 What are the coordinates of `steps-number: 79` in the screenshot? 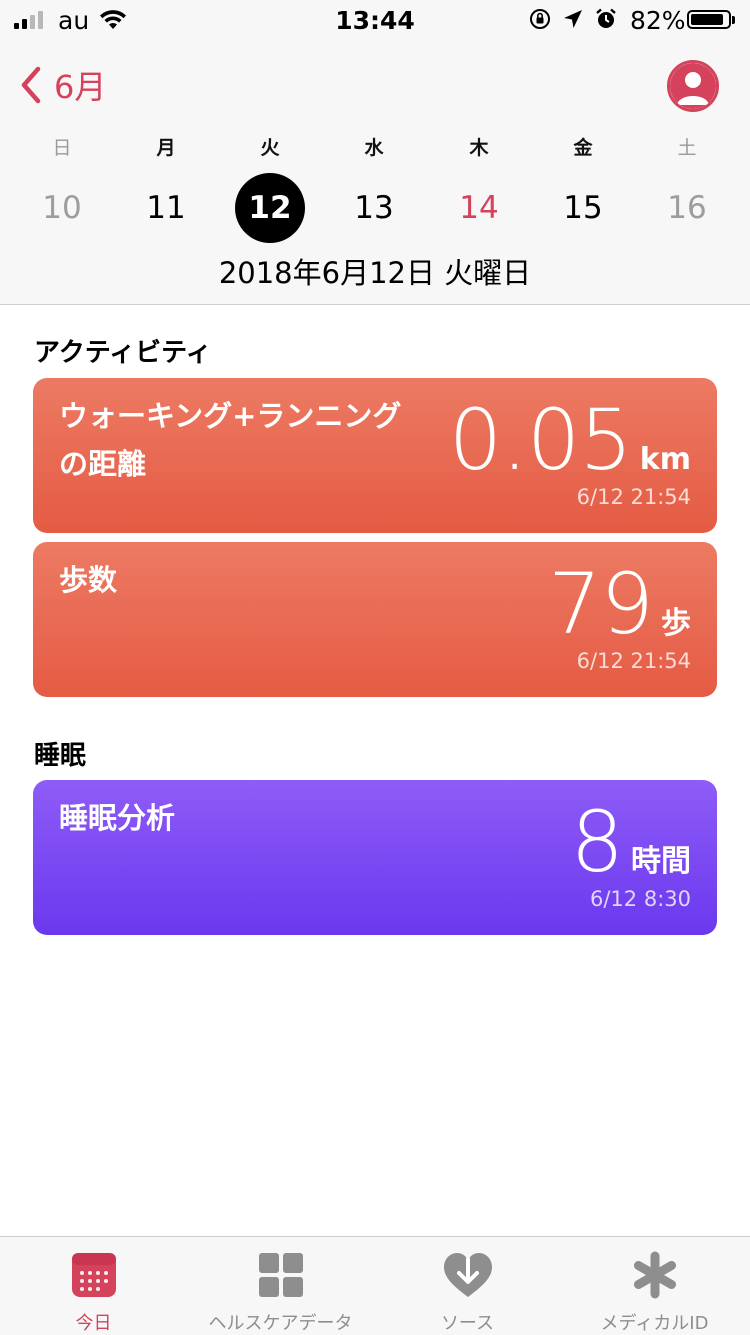 It's located at (601, 604).